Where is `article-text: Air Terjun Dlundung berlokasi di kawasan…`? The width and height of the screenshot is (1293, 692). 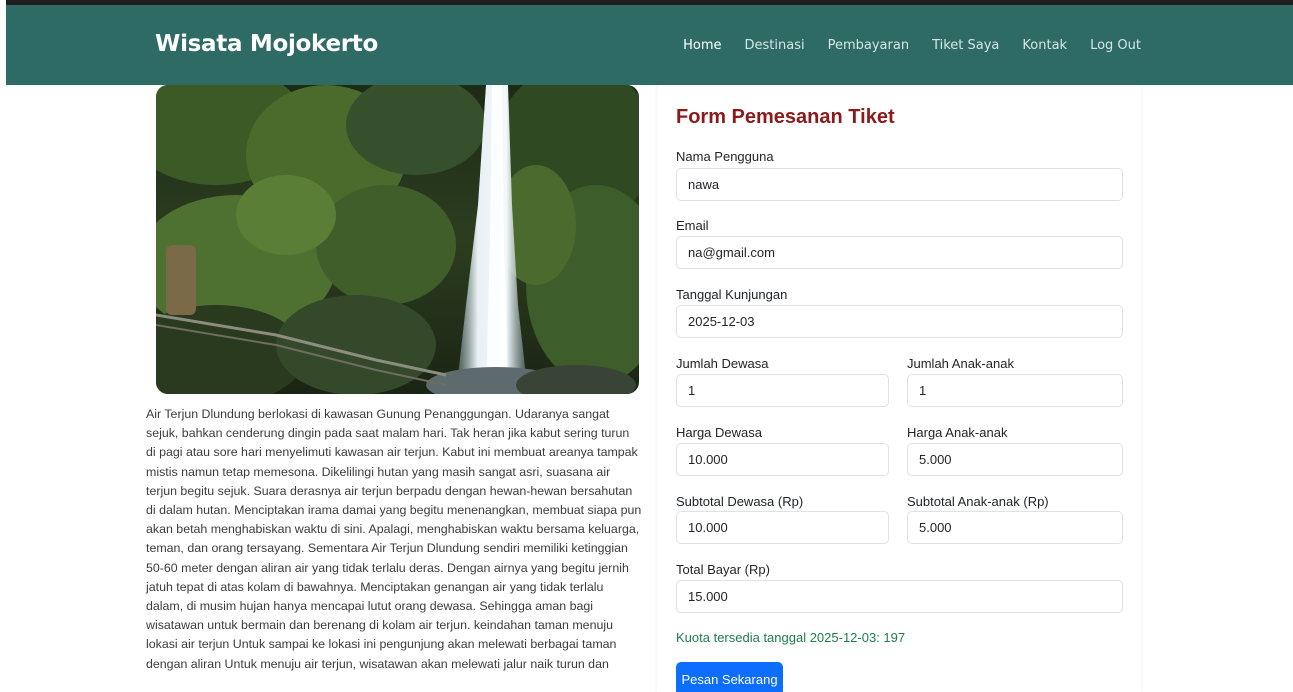 article-text: Air Terjun Dlundung berlokasi di kawasan… is located at coordinates (394, 539).